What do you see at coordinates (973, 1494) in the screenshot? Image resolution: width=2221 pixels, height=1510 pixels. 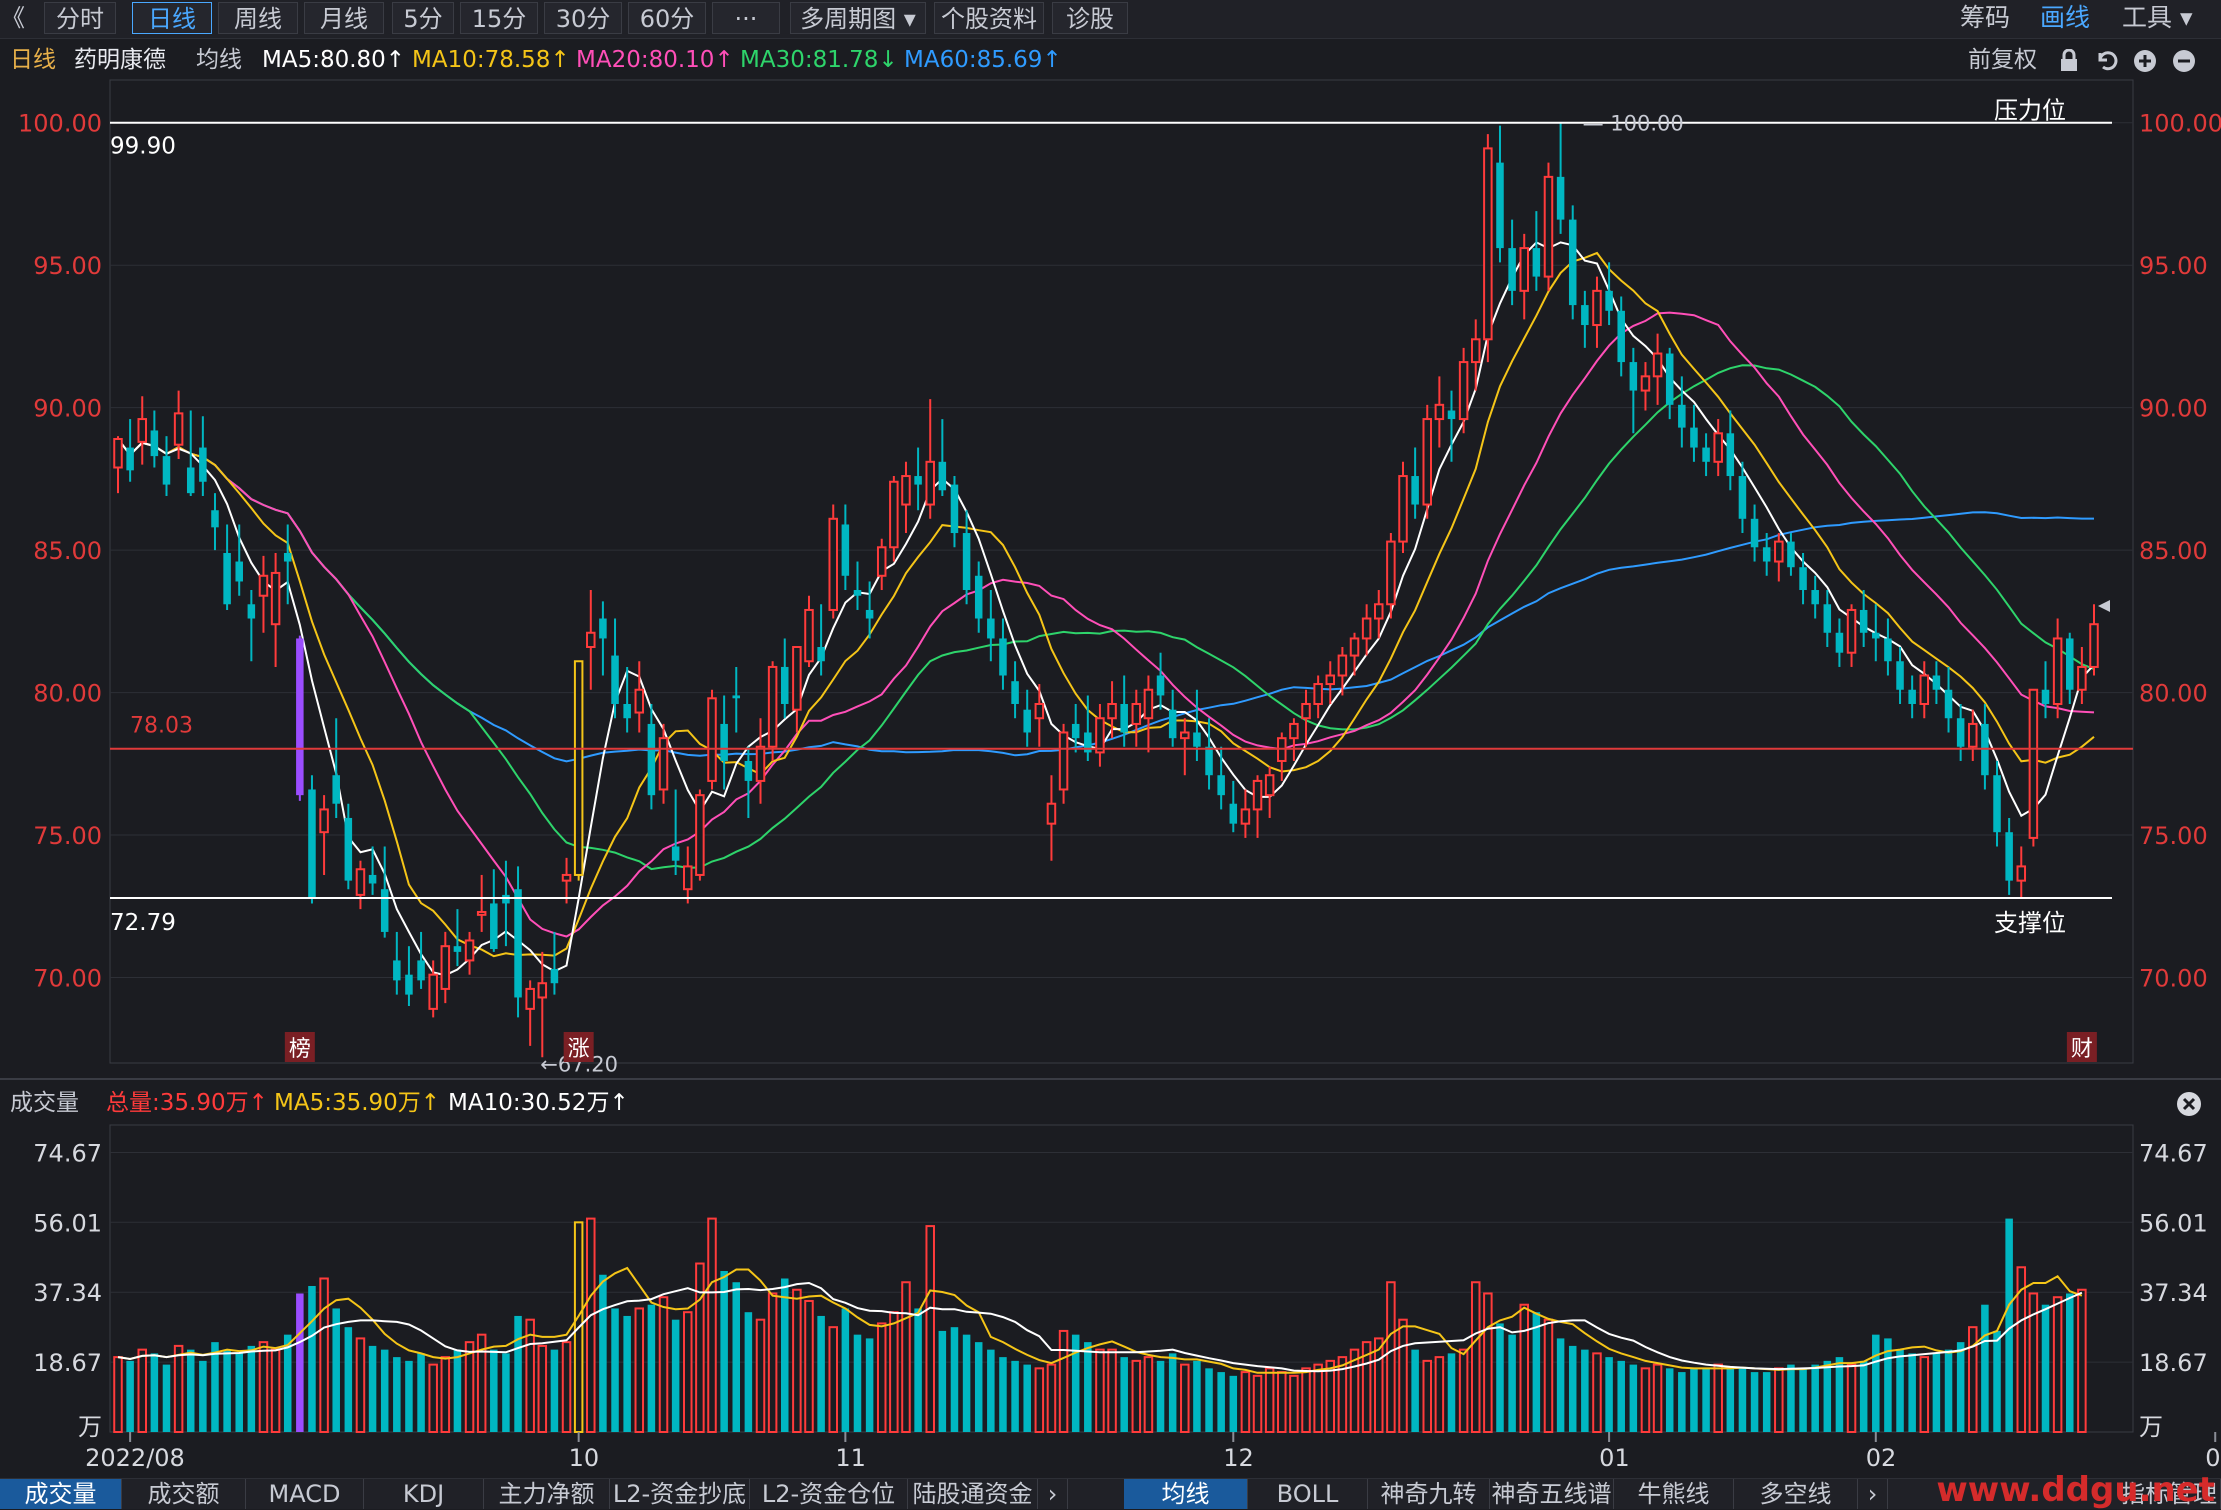 I see `indicator-tab-7: 陆股通资金` at bounding box center [973, 1494].